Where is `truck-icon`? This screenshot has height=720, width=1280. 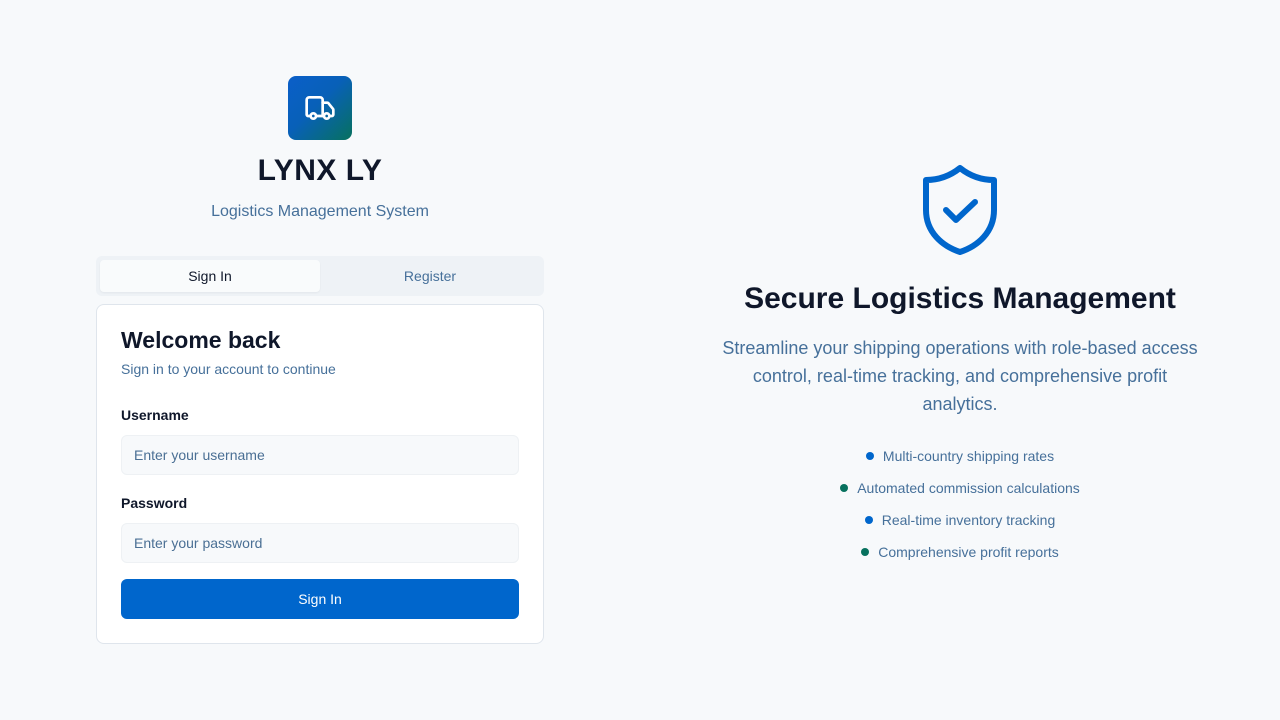 truck-icon is located at coordinates (320, 108).